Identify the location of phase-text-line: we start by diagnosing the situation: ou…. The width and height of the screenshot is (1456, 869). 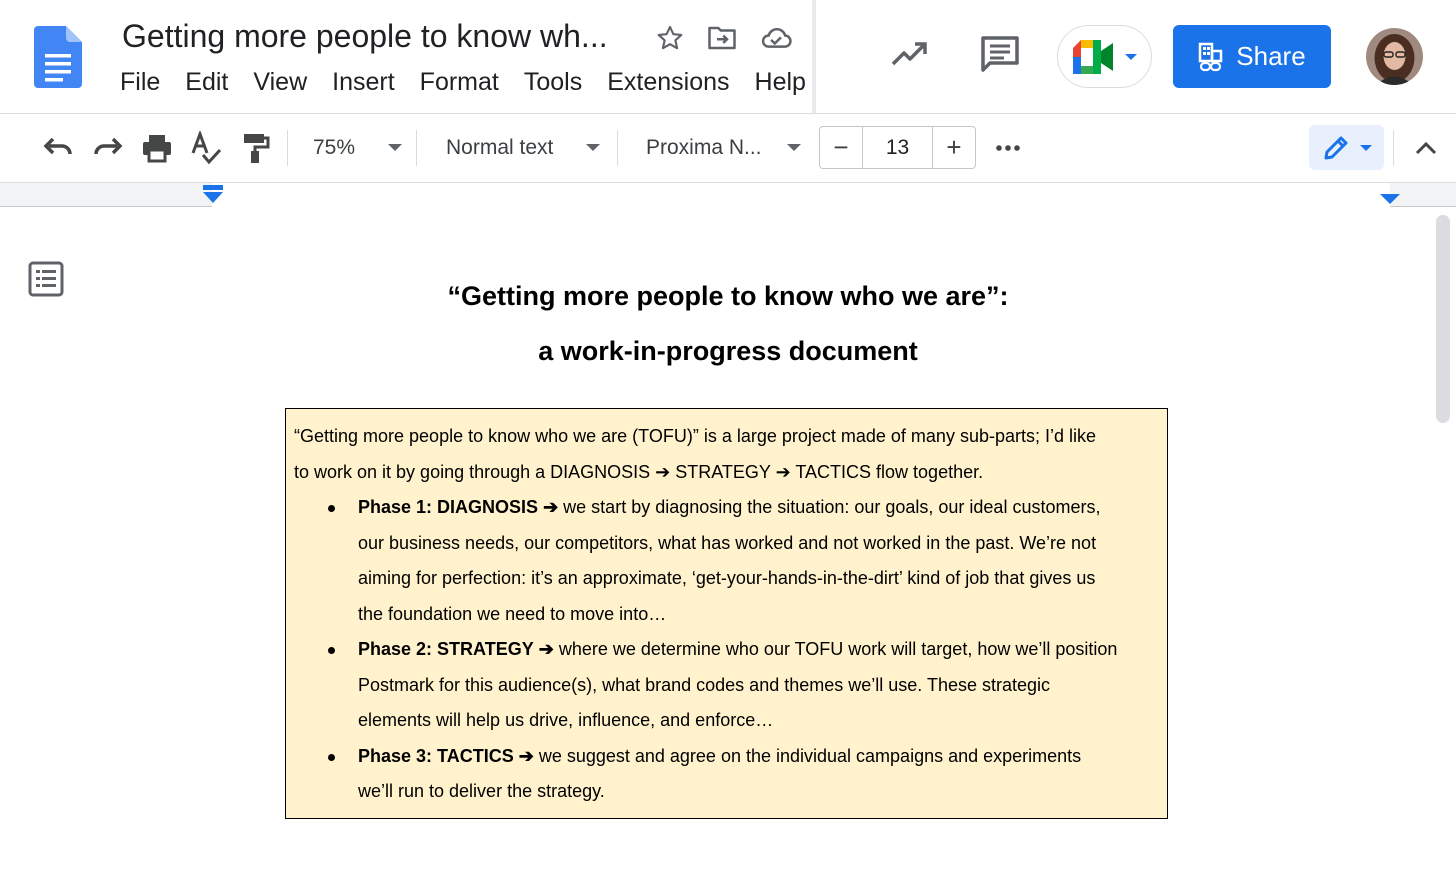
(829, 507).